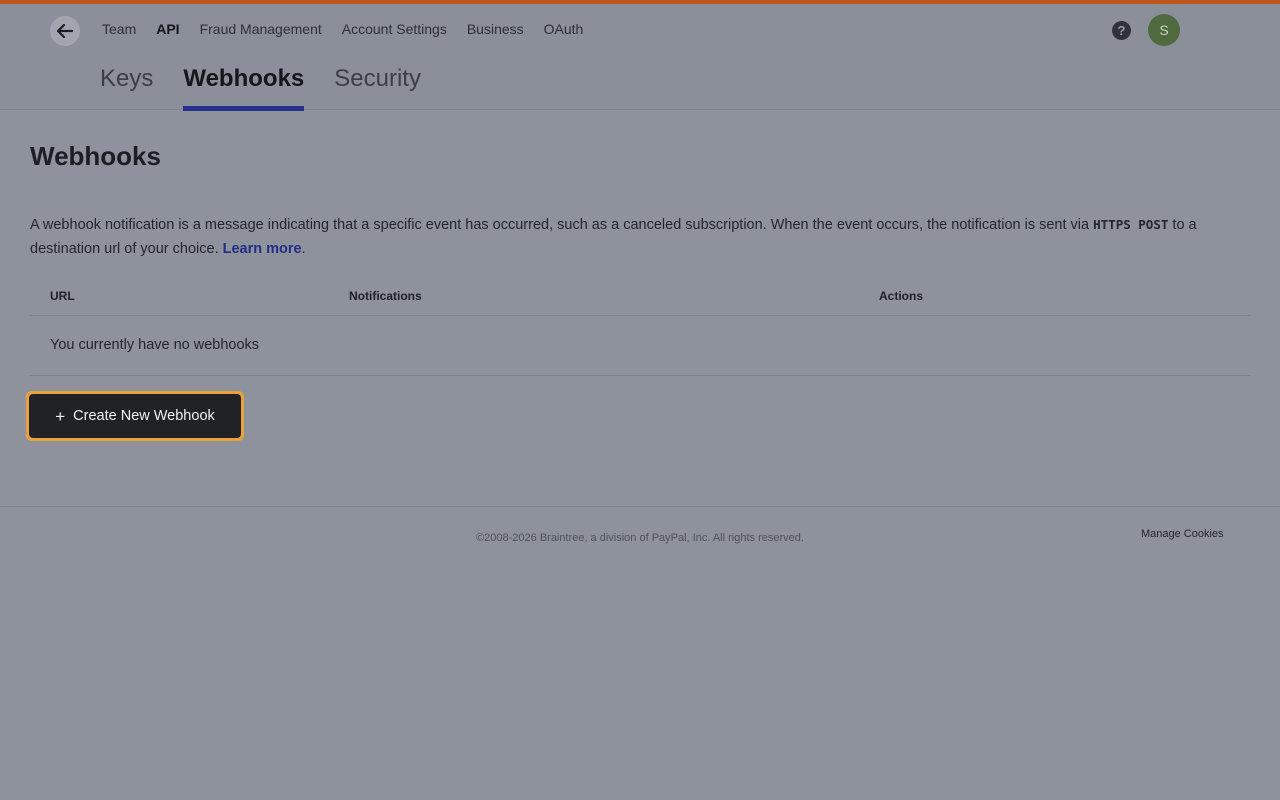 This screenshot has height=800, width=1280. What do you see at coordinates (640, 346) in the screenshot?
I see `table-row: You currently have no webhooks` at bounding box center [640, 346].